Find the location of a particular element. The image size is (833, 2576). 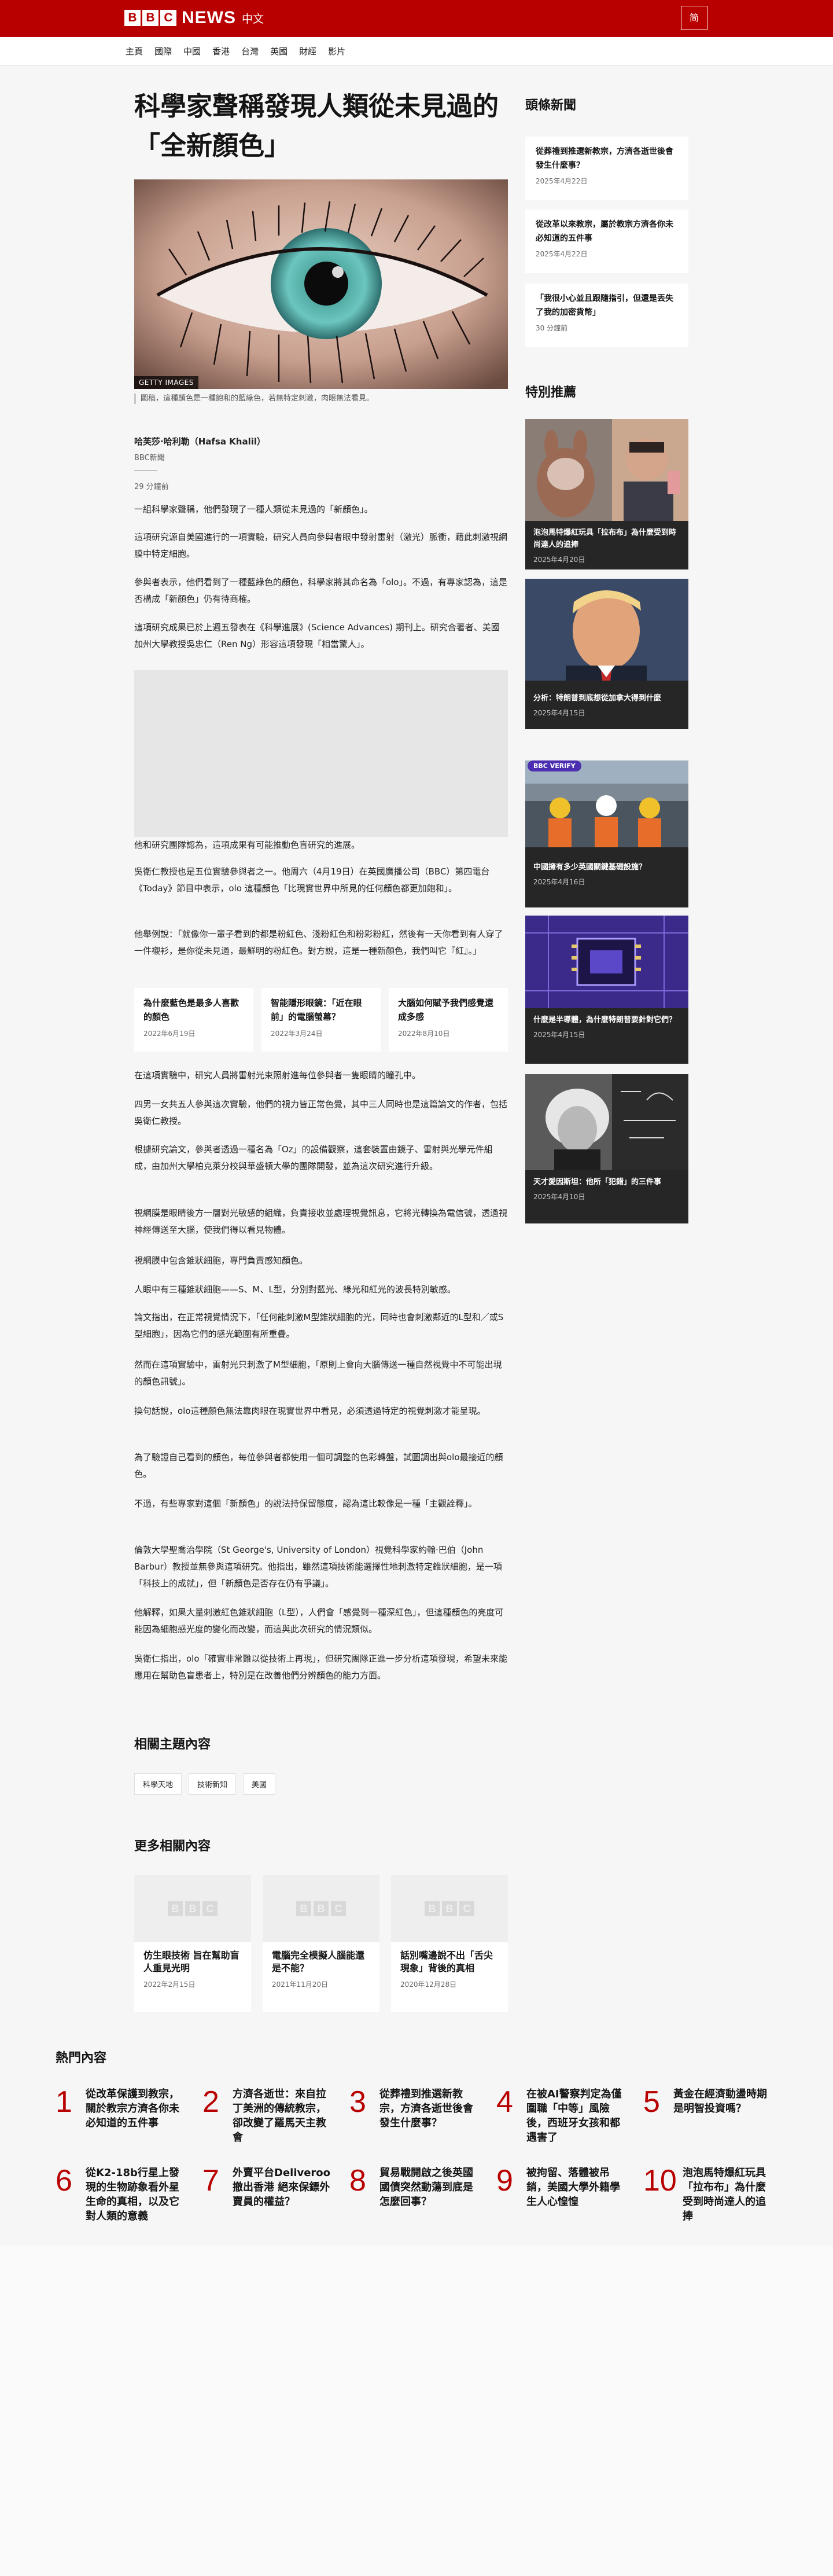

top-story-card: 從改革以來教宗，屬於教宗方濟各你未必知道的五件事 2025年4月22日 is located at coordinates (606, 242).